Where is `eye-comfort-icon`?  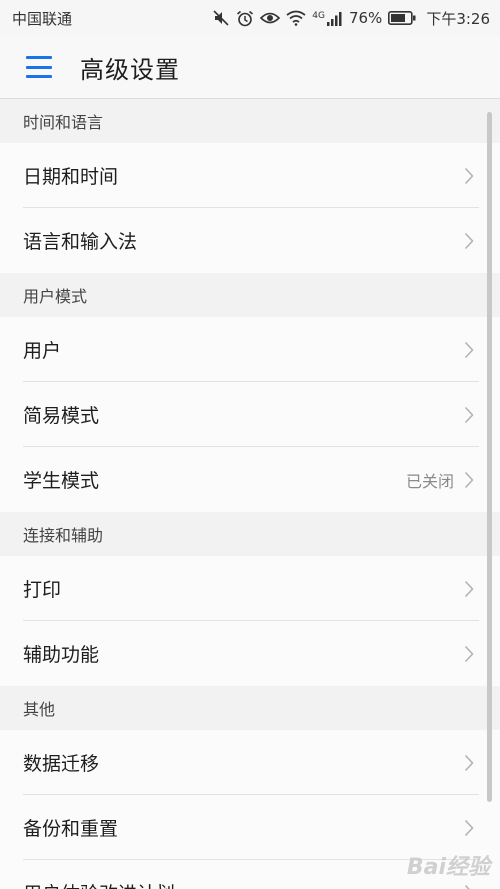
eye-comfort-icon is located at coordinates (270, 18).